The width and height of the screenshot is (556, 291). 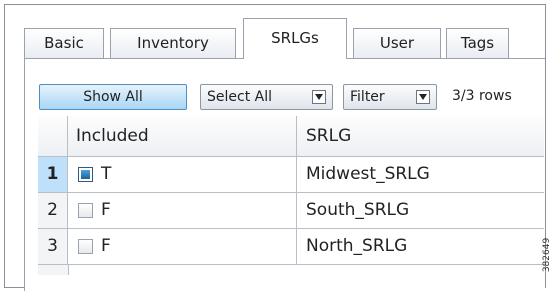 I want to click on srlg-cell: Midwest_SRLG, so click(x=420, y=175).